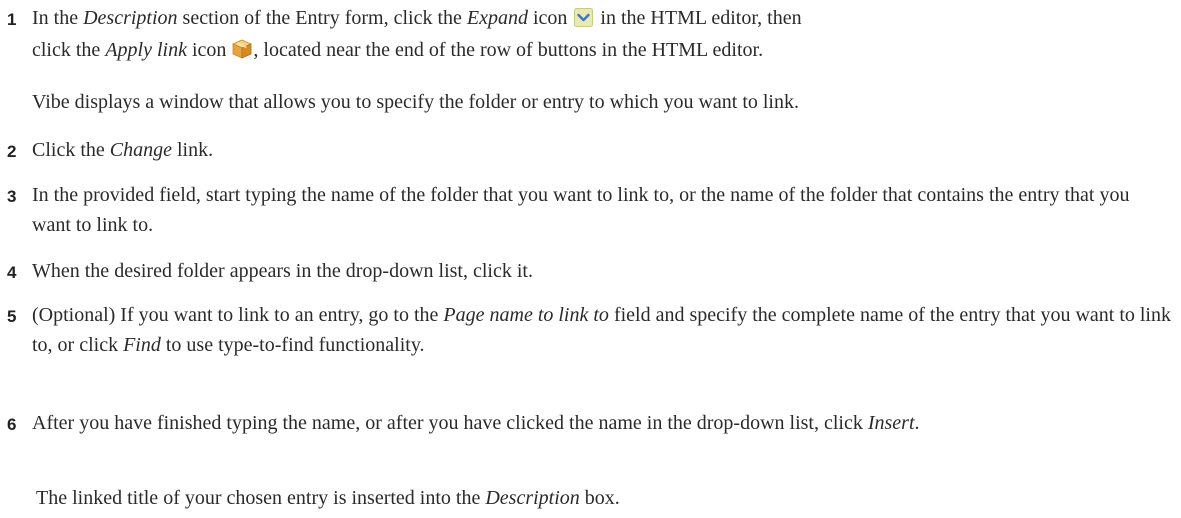 The height and width of the screenshot is (518, 1181). What do you see at coordinates (12, 316) in the screenshot?
I see `step-number: 5` at bounding box center [12, 316].